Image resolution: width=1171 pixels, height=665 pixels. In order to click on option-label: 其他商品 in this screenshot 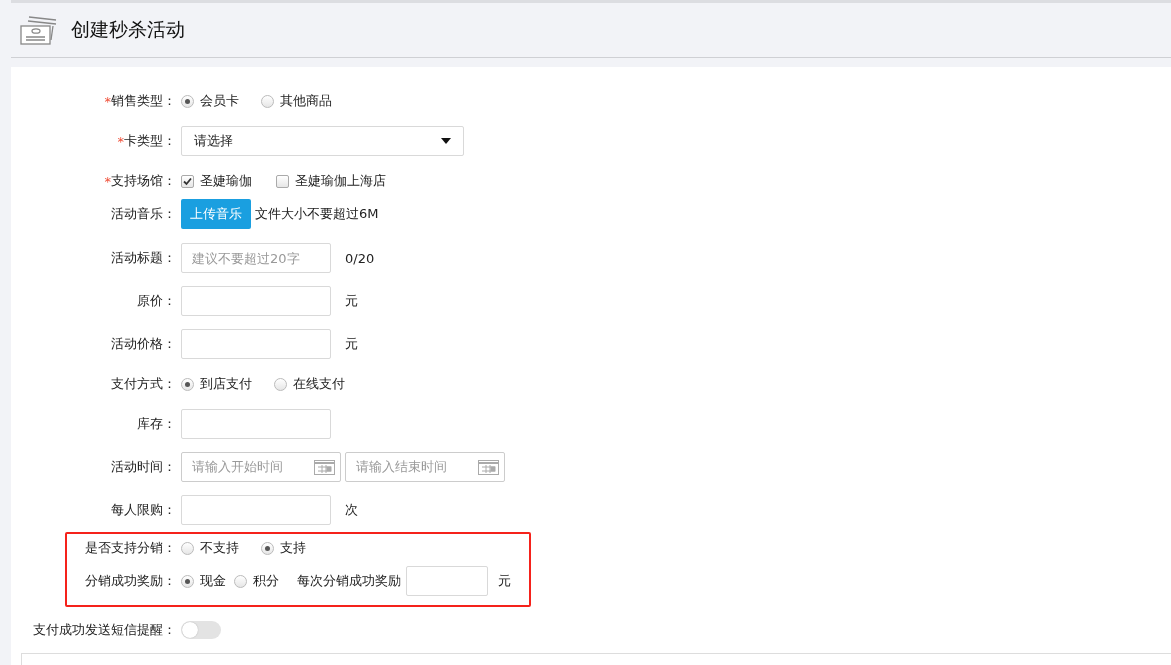, I will do `click(306, 101)`.